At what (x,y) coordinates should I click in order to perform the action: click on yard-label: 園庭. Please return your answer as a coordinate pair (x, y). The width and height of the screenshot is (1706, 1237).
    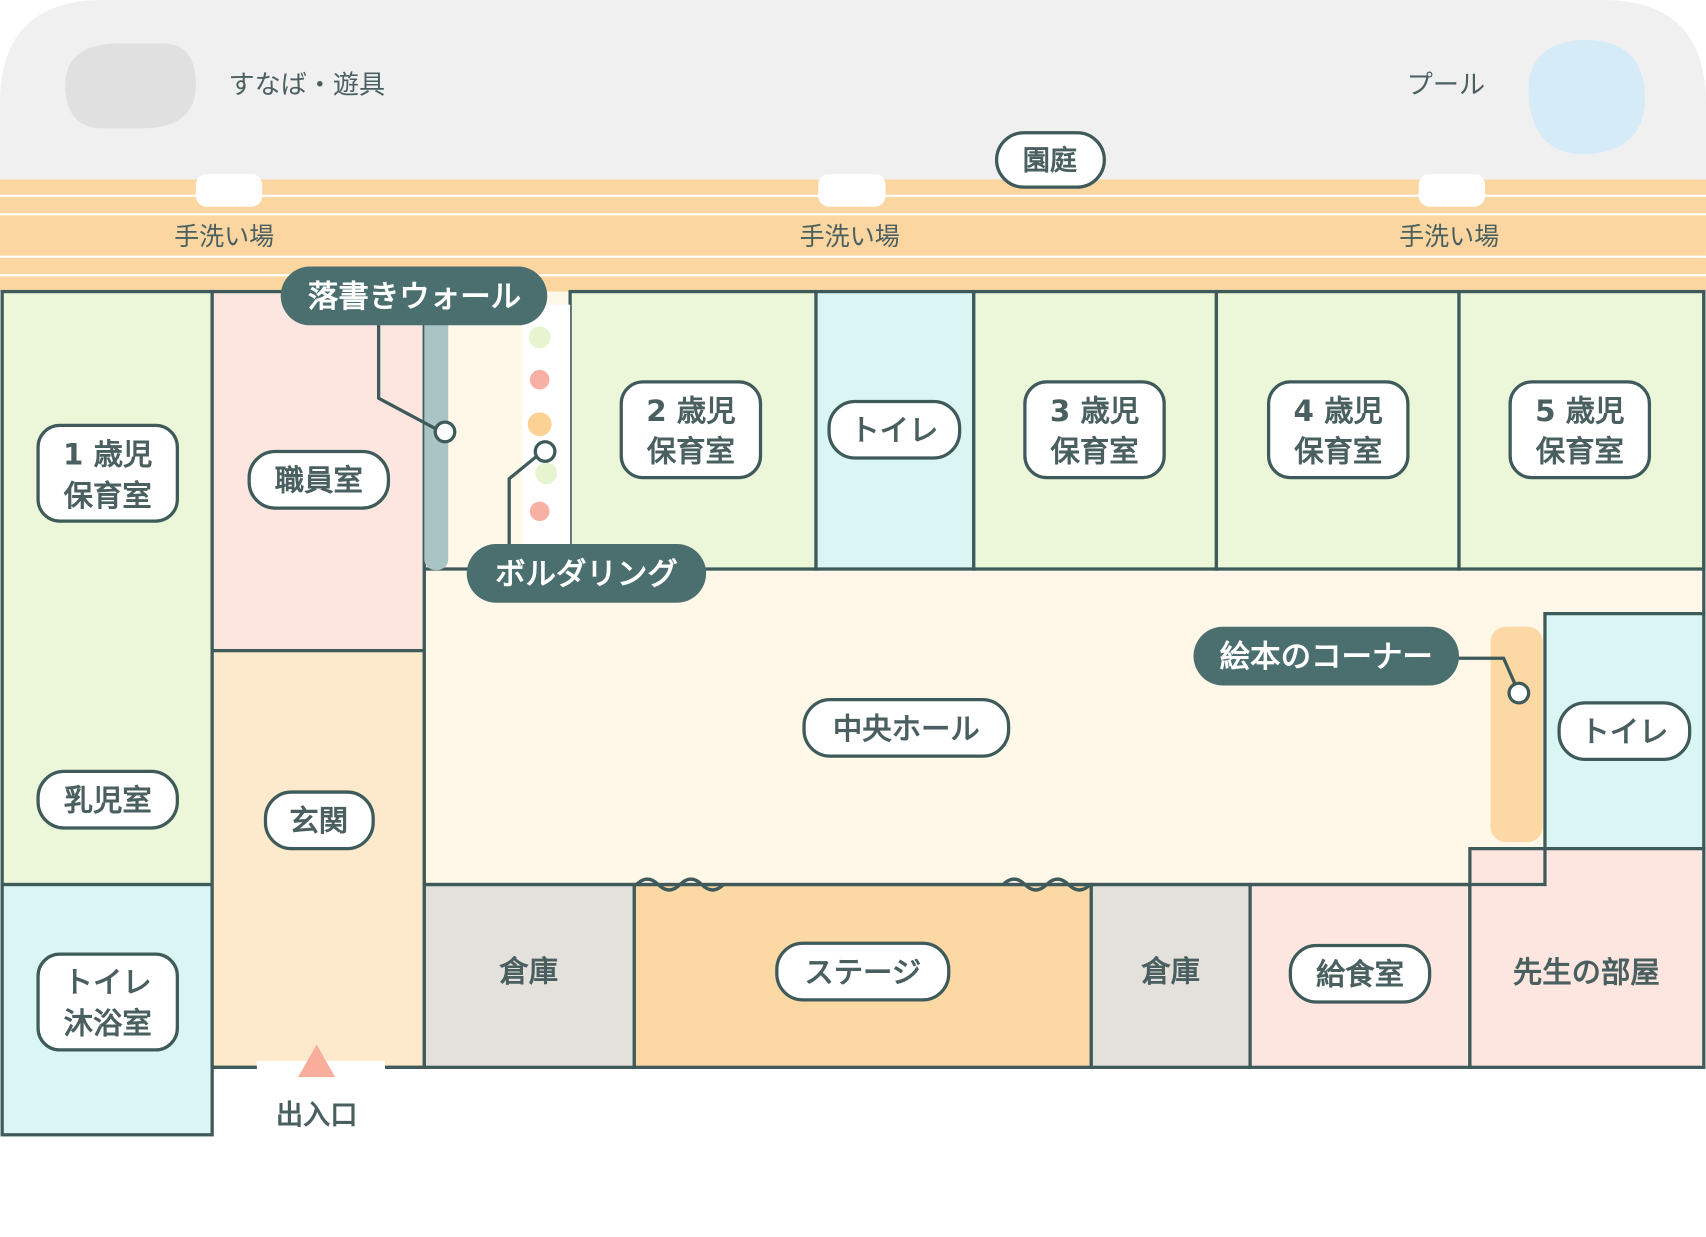
    Looking at the image, I should click on (1050, 161).